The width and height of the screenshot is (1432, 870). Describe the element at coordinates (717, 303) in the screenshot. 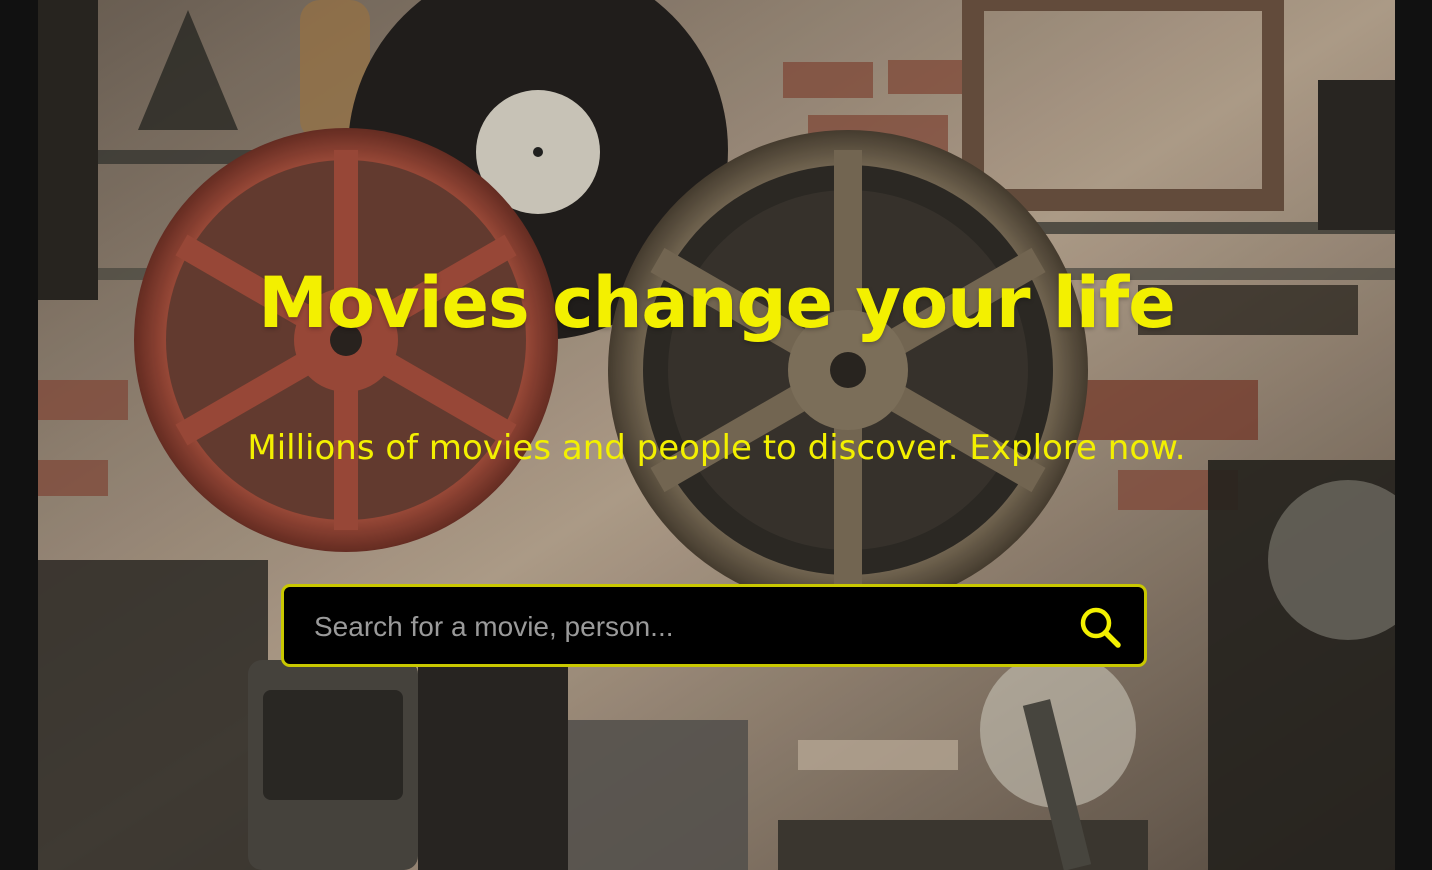

I see `hero-title: Movies change your life` at that location.